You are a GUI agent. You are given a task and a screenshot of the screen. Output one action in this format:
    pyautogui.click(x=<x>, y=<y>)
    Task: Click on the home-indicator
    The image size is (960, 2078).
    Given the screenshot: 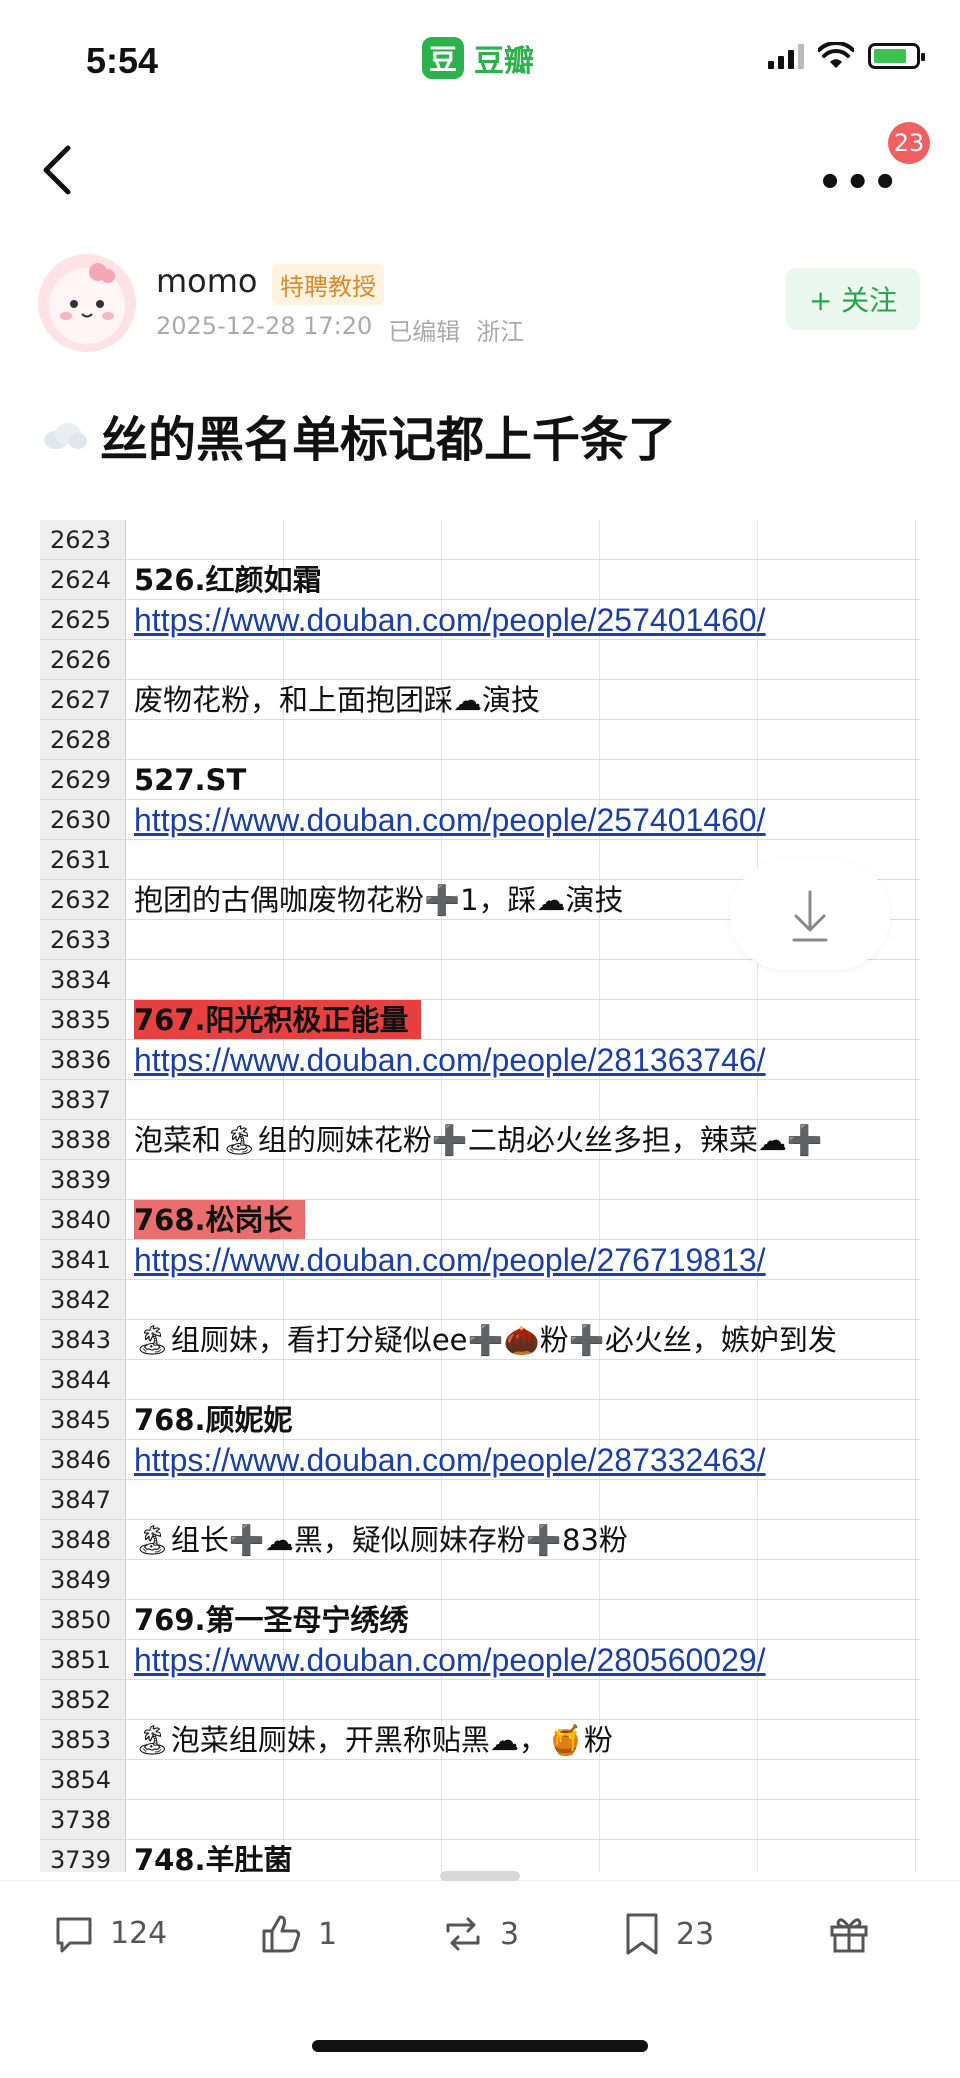 What is the action you would take?
    pyautogui.click(x=480, y=2046)
    